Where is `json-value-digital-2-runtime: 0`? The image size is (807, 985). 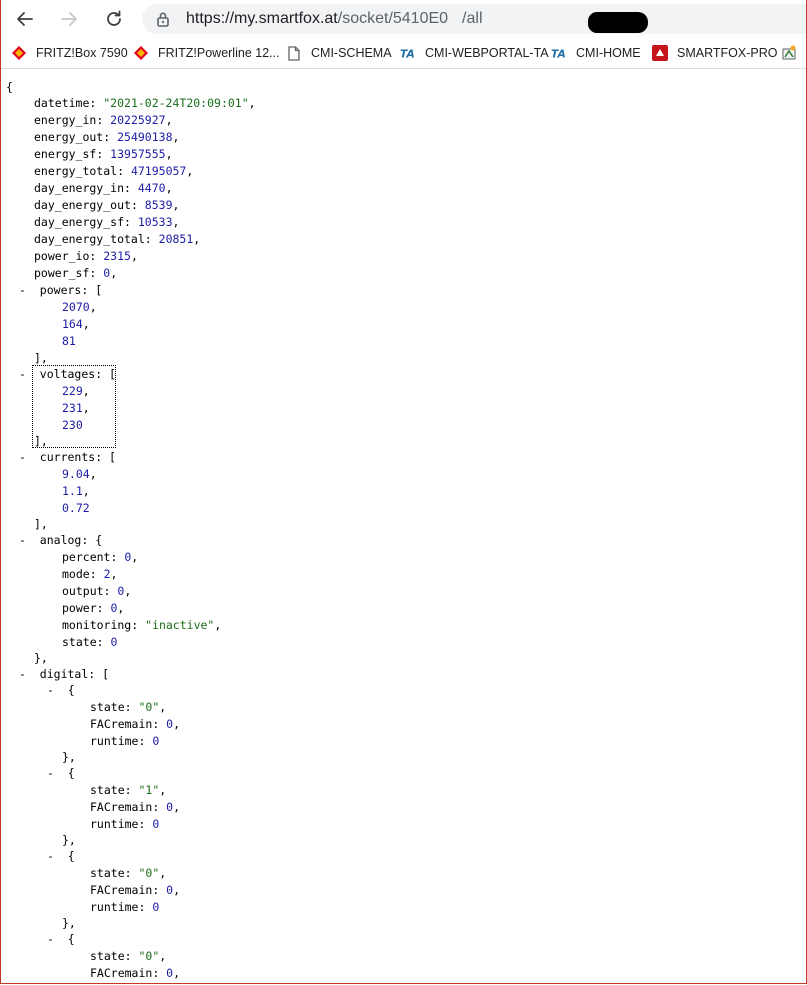
json-value-digital-2-runtime: 0 is located at coordinates (156, 907).